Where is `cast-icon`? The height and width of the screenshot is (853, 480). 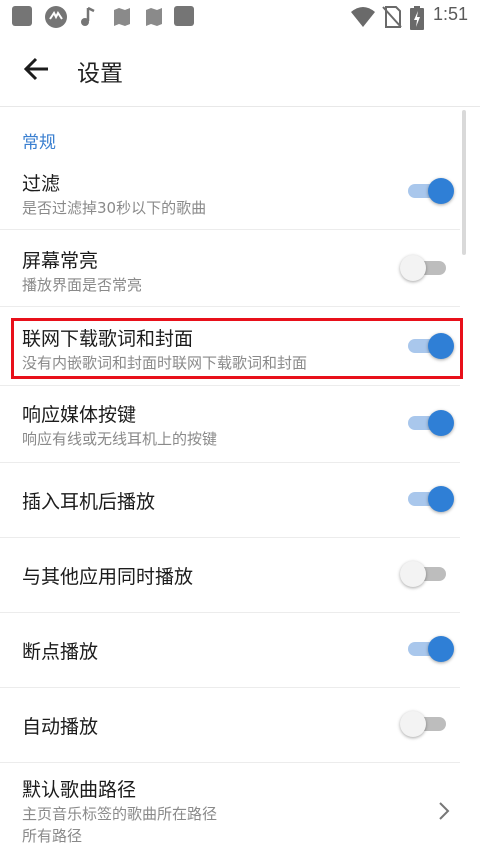 cast-icon is located at coordinates (56, 17).